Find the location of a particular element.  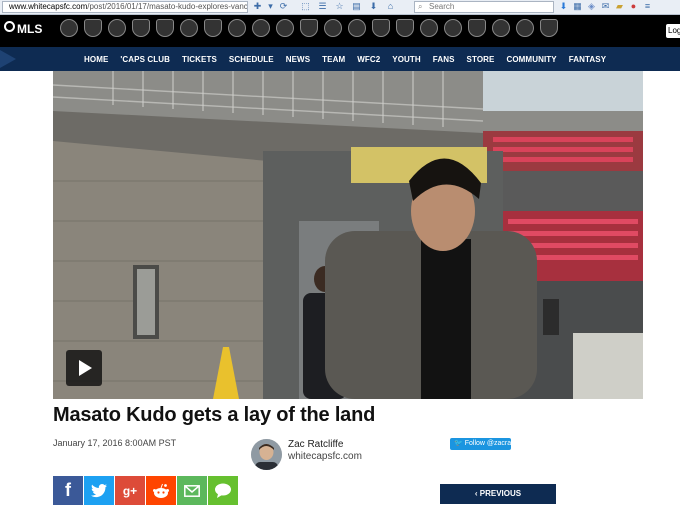

address-bar-buttons: ✚ ▾ ⟳ is located at coordinates (270, 7).